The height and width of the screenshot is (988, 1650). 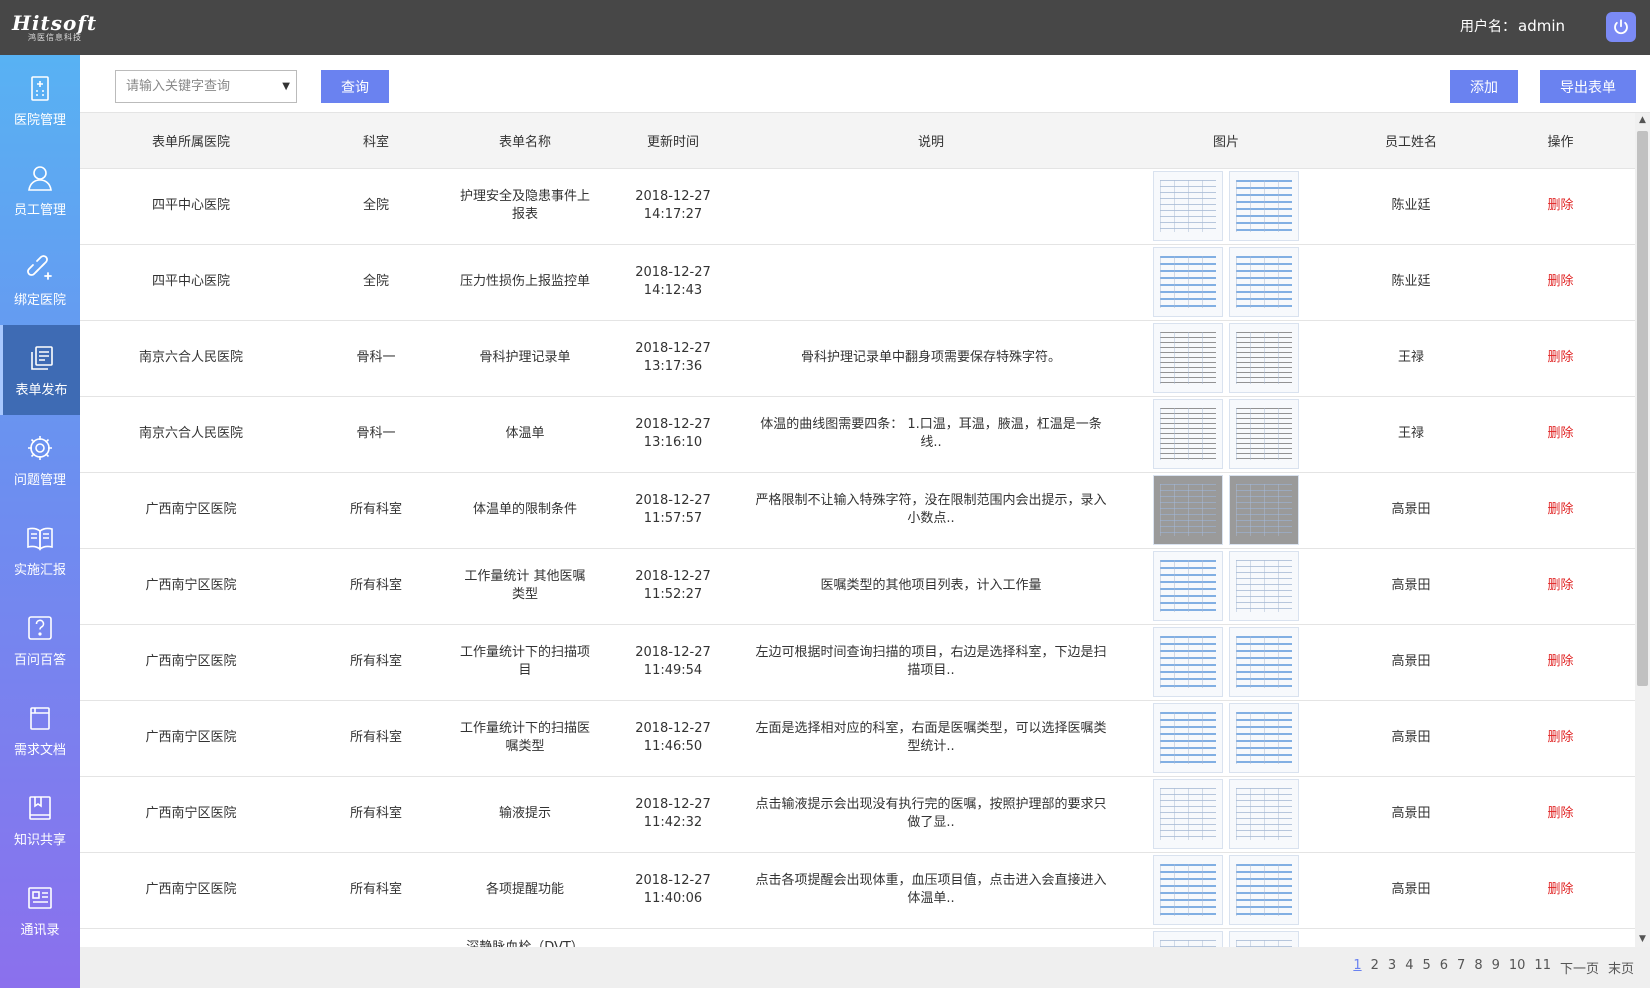 What do you see at coordinates (40, 910) in the screenshot?
I see `sidebar-item-contacts: 通讯录` at bounding box center [40, 910].